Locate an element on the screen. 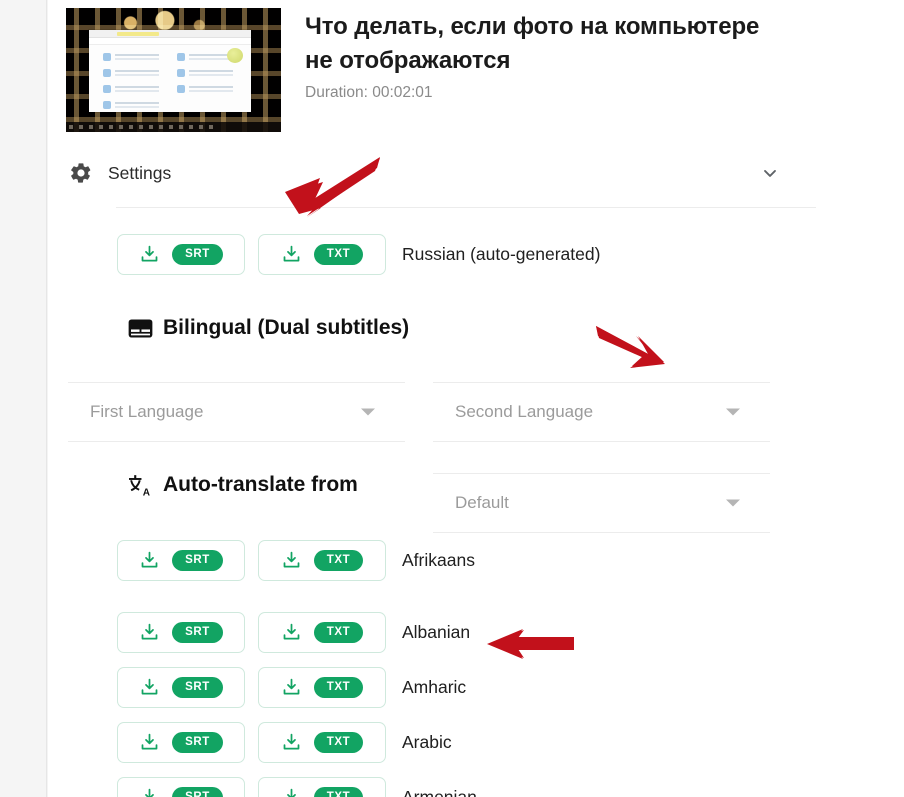  second-language-value: Second Language is located at coordinates (524, 411).